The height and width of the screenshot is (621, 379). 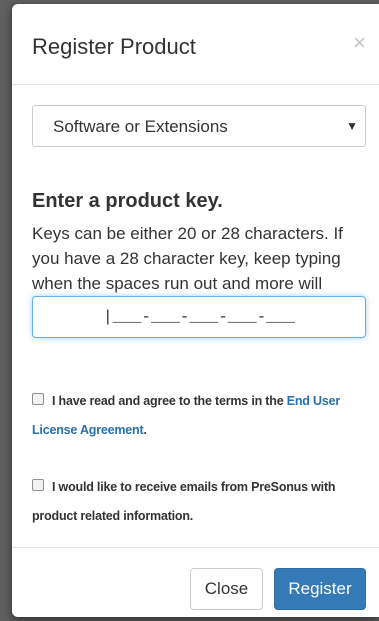 I want to click on close-icon: ×, so click(x=359, y=43).